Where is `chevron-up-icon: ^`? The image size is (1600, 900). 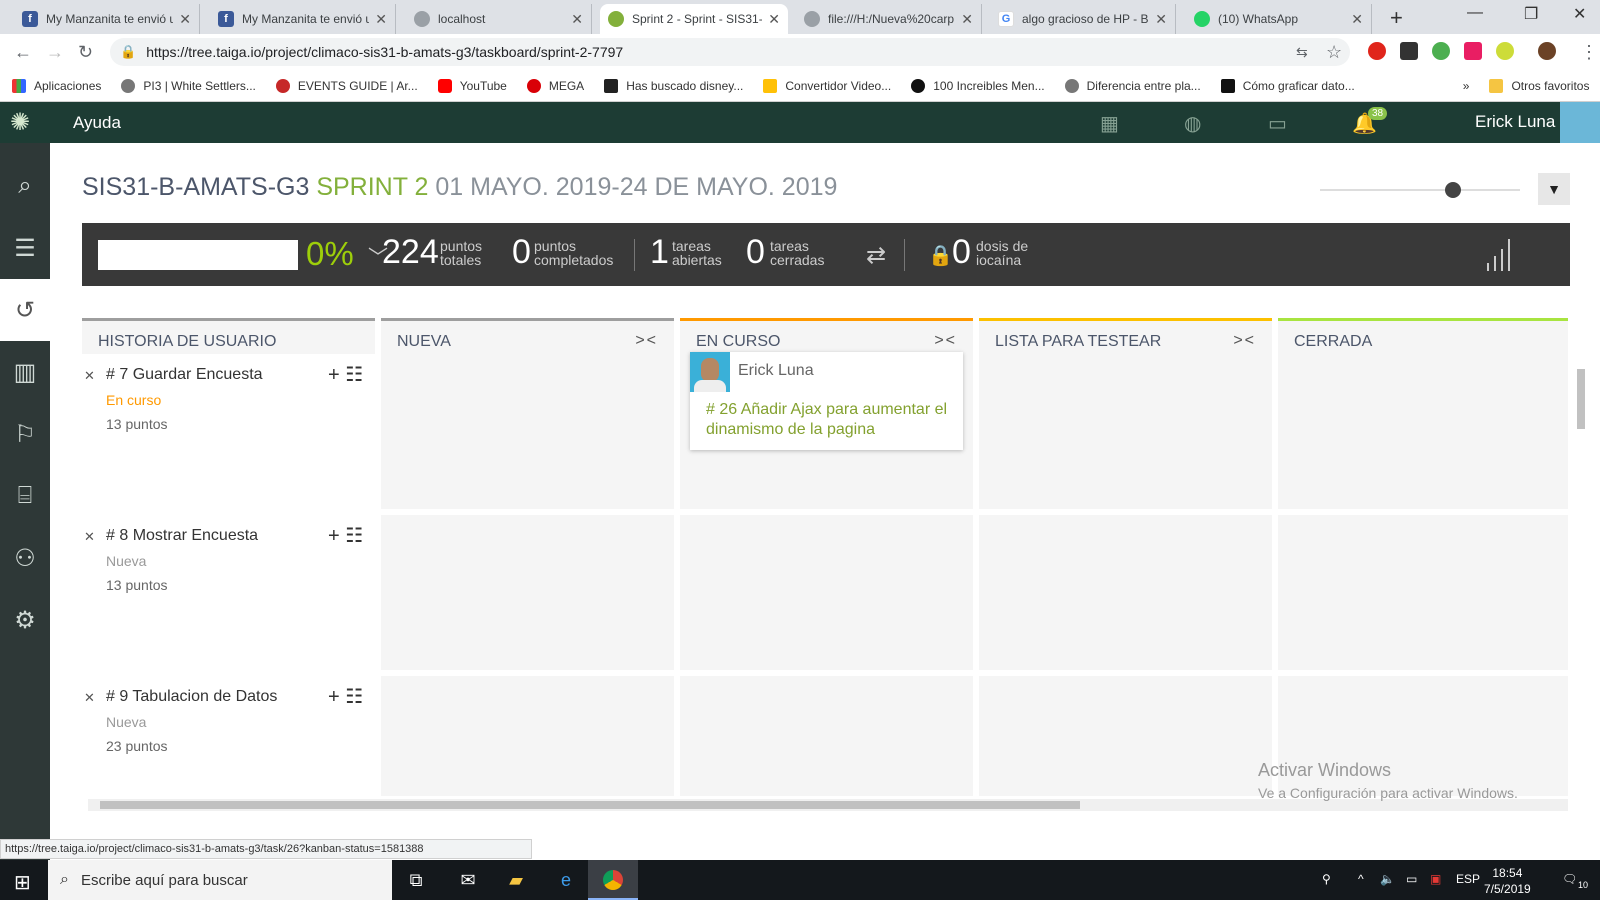 chevron-up-icon: ^ is located at coordinates (1361, 879).